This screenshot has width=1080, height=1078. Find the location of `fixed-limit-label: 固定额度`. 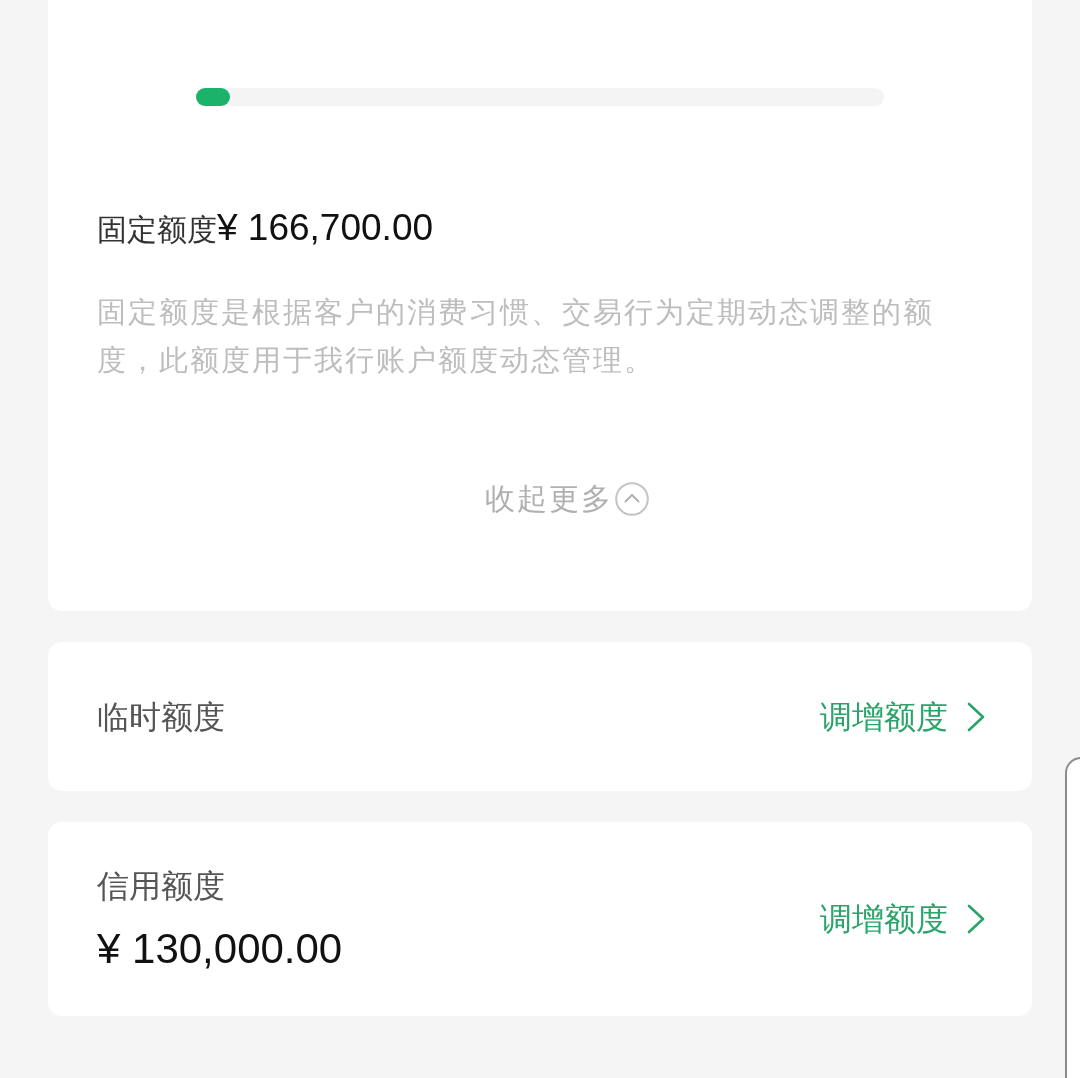

fixed-limit-label: 固定额度 is located at coordinates (157, 230).